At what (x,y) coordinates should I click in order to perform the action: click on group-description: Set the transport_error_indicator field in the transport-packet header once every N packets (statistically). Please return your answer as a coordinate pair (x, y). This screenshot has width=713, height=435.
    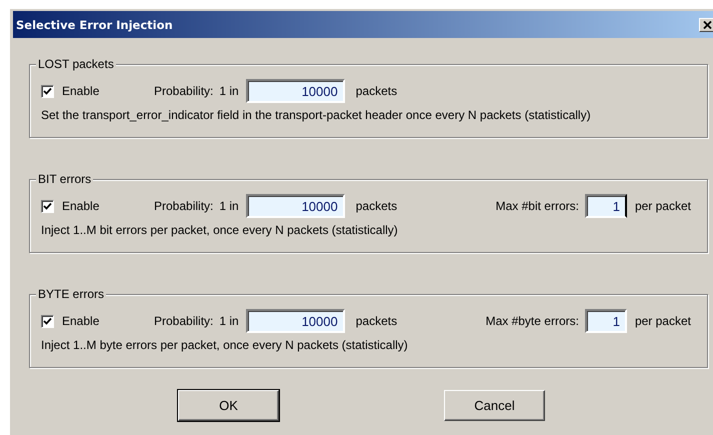
    Looking at the image, I should click on (316, 115).